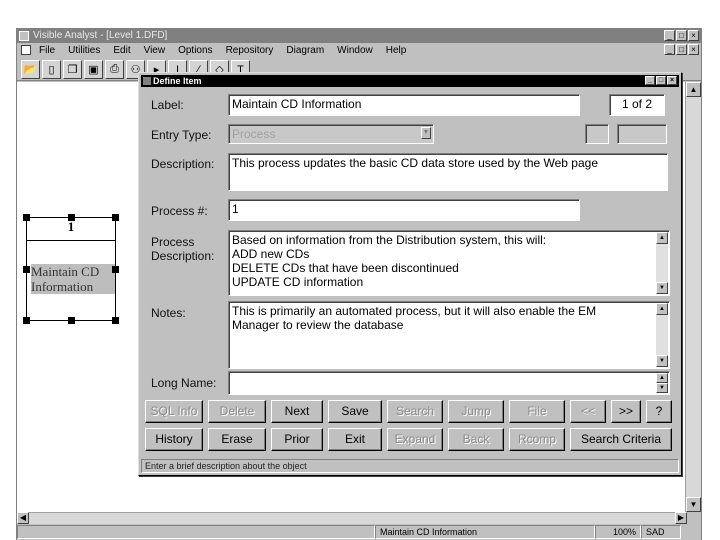 The width and height of the screenshot is (720, 540). Describe the element at coordinates (681, 518) in the screenshot. I see `scroll-right-icon: ▶` at that location.